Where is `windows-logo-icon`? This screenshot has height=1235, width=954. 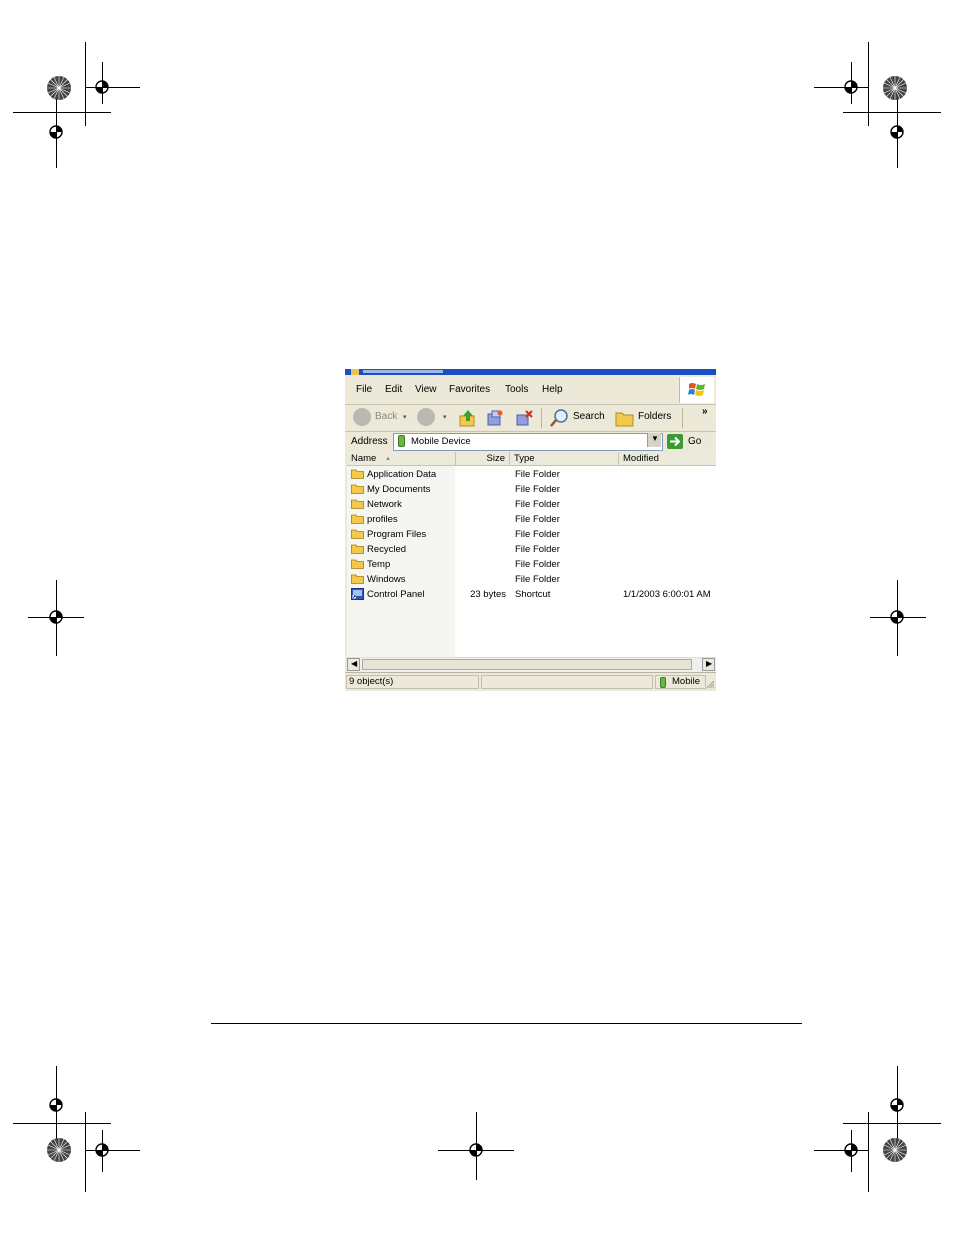 windows-logo-icon is located at coordinates (696, 390).